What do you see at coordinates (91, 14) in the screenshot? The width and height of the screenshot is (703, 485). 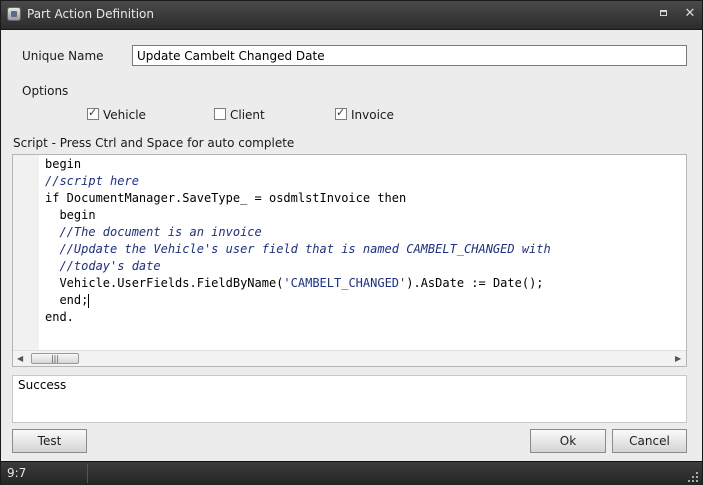 I see `window-title: Part Action Definition` at bounding box center [91, 14].